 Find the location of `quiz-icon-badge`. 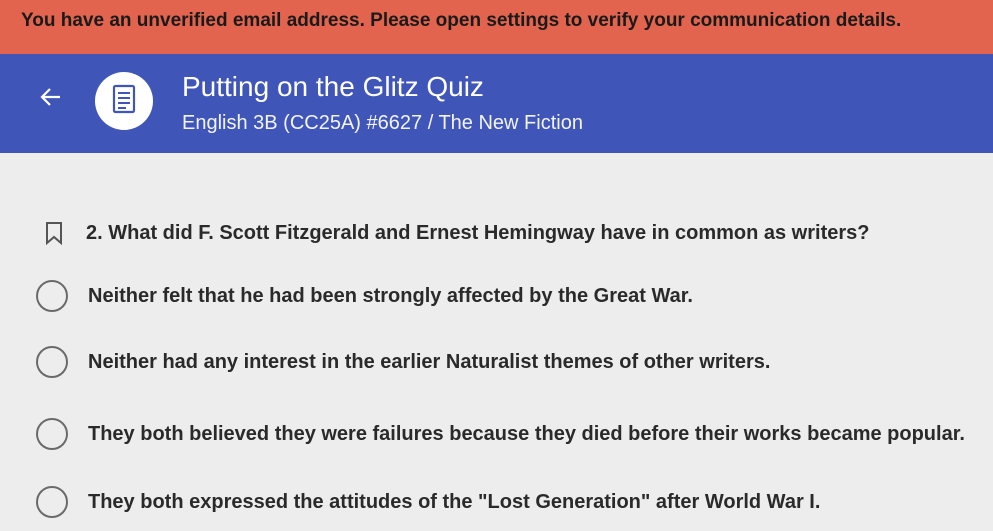

quiz-icon-badge is located at coordinates (124, 101).